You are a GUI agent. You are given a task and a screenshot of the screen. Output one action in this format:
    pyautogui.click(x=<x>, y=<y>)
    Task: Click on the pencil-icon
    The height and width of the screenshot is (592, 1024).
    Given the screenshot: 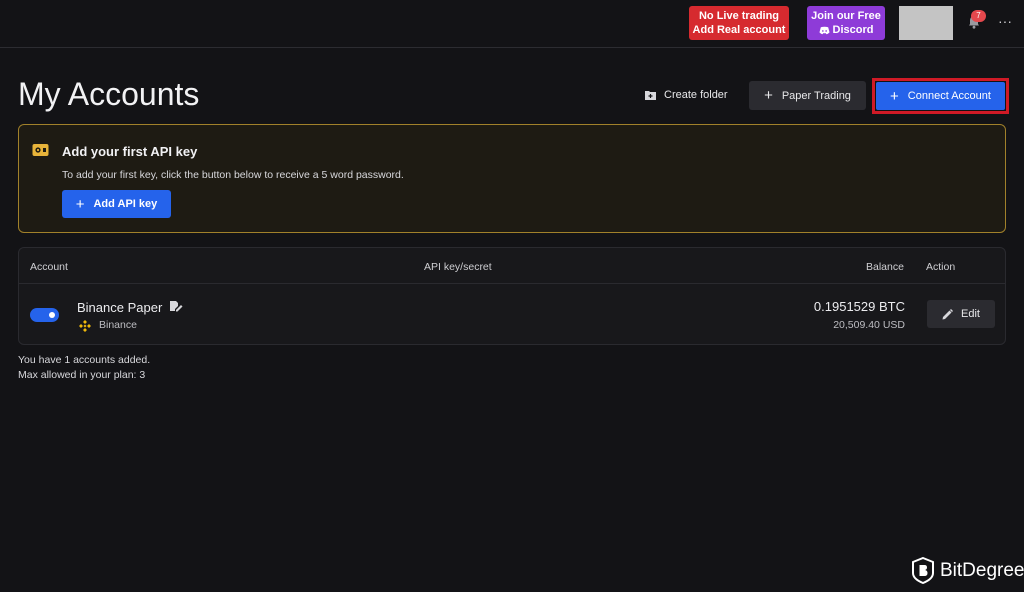 What is the action you would take?
    pyautogui.click(x=948, y=313)
    